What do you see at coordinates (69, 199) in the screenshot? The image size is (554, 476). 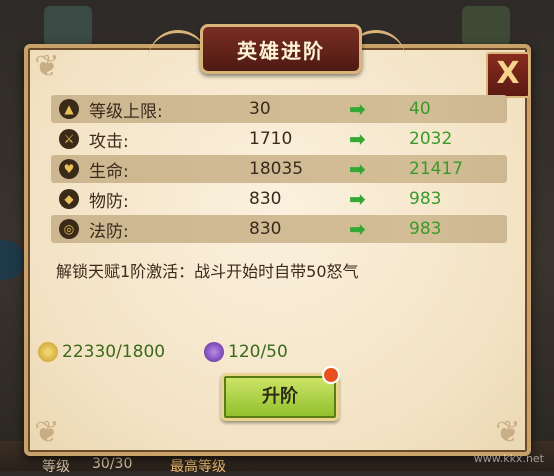 I see `shield-icon: ◆` at bounding box center [69, 199].